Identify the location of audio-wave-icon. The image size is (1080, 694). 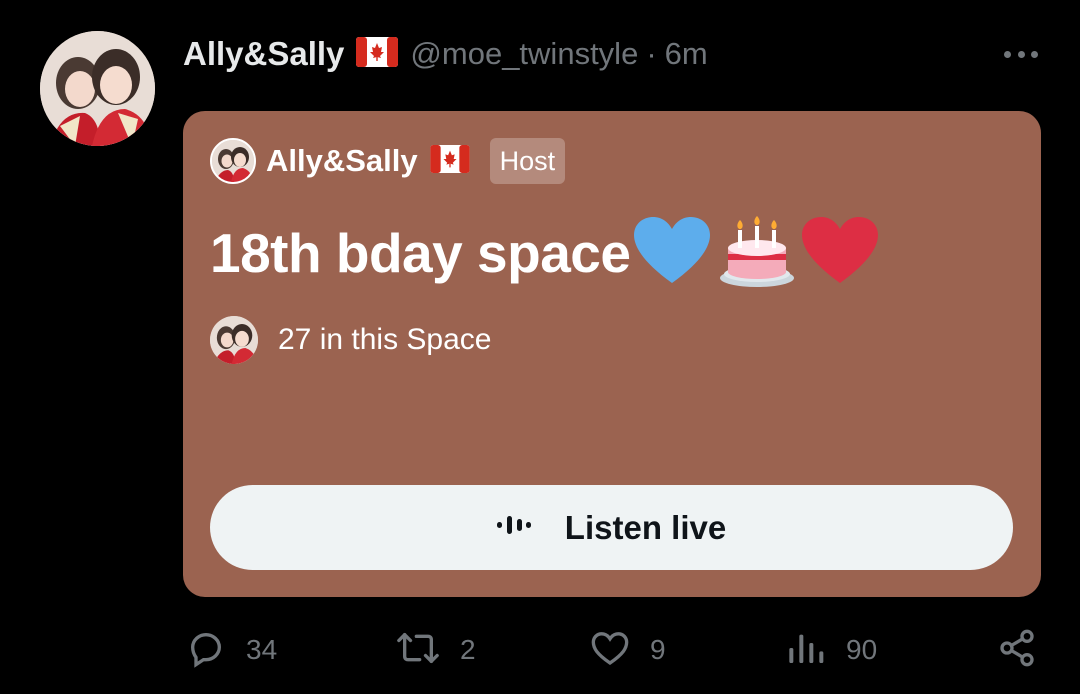
(513, 527).